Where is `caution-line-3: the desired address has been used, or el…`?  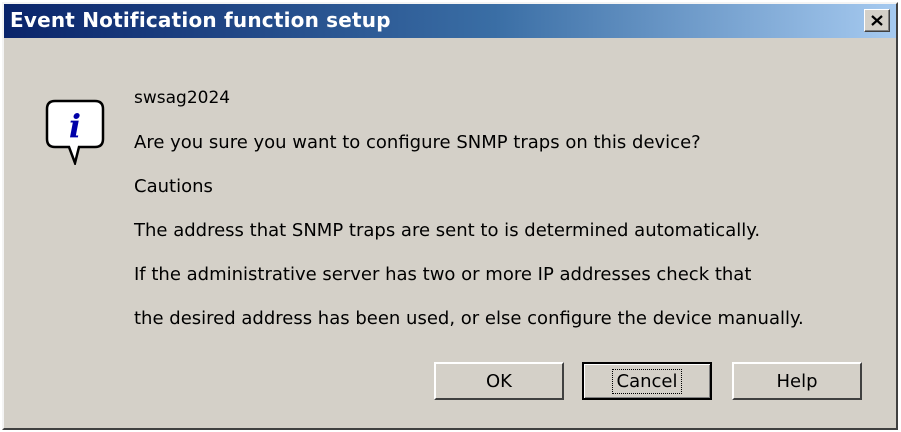
caution-line-3: the desired address has been used, or el… is located at coordinates (469, 318).